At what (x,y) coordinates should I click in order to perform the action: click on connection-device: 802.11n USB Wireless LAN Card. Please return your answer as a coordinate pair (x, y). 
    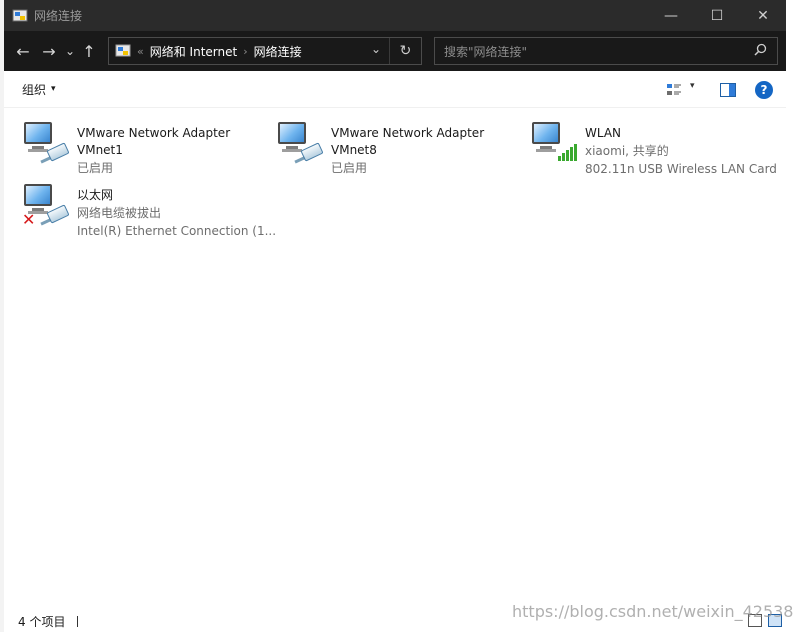
    Looking at the image, I should click on (681, 169).